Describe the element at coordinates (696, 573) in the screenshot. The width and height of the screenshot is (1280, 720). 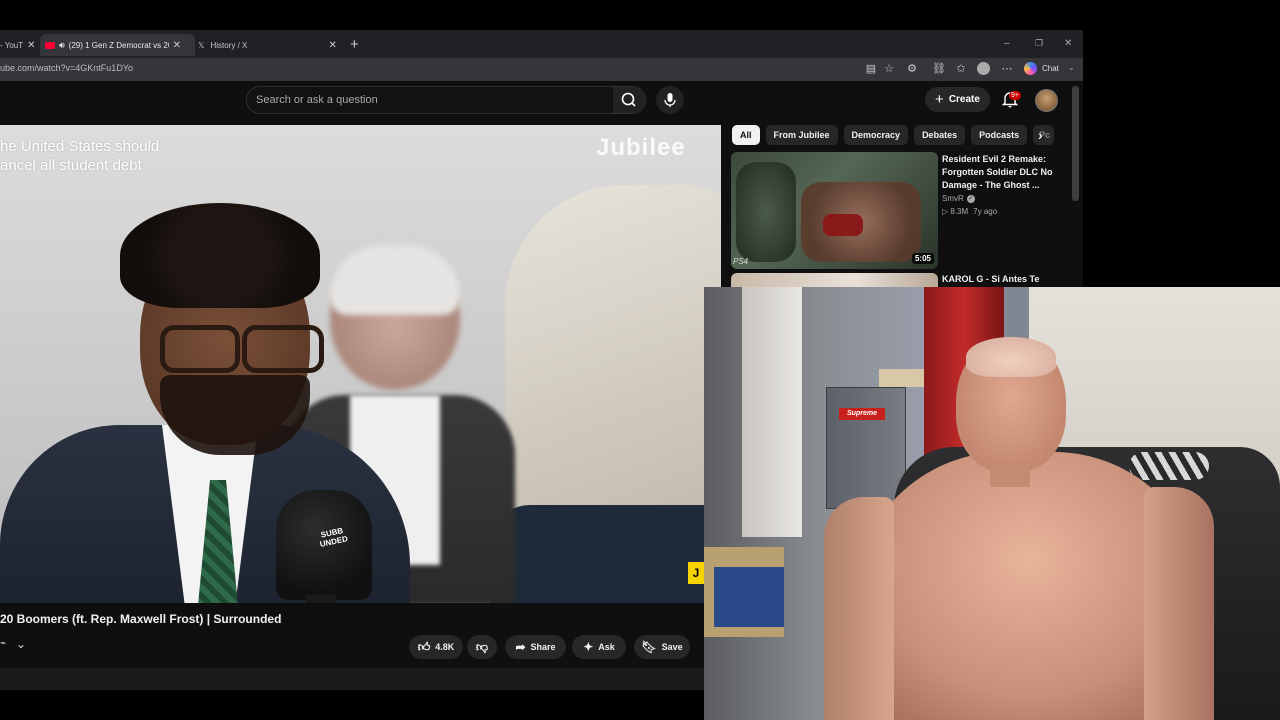
I see `channel-card-icon: J` at that location.